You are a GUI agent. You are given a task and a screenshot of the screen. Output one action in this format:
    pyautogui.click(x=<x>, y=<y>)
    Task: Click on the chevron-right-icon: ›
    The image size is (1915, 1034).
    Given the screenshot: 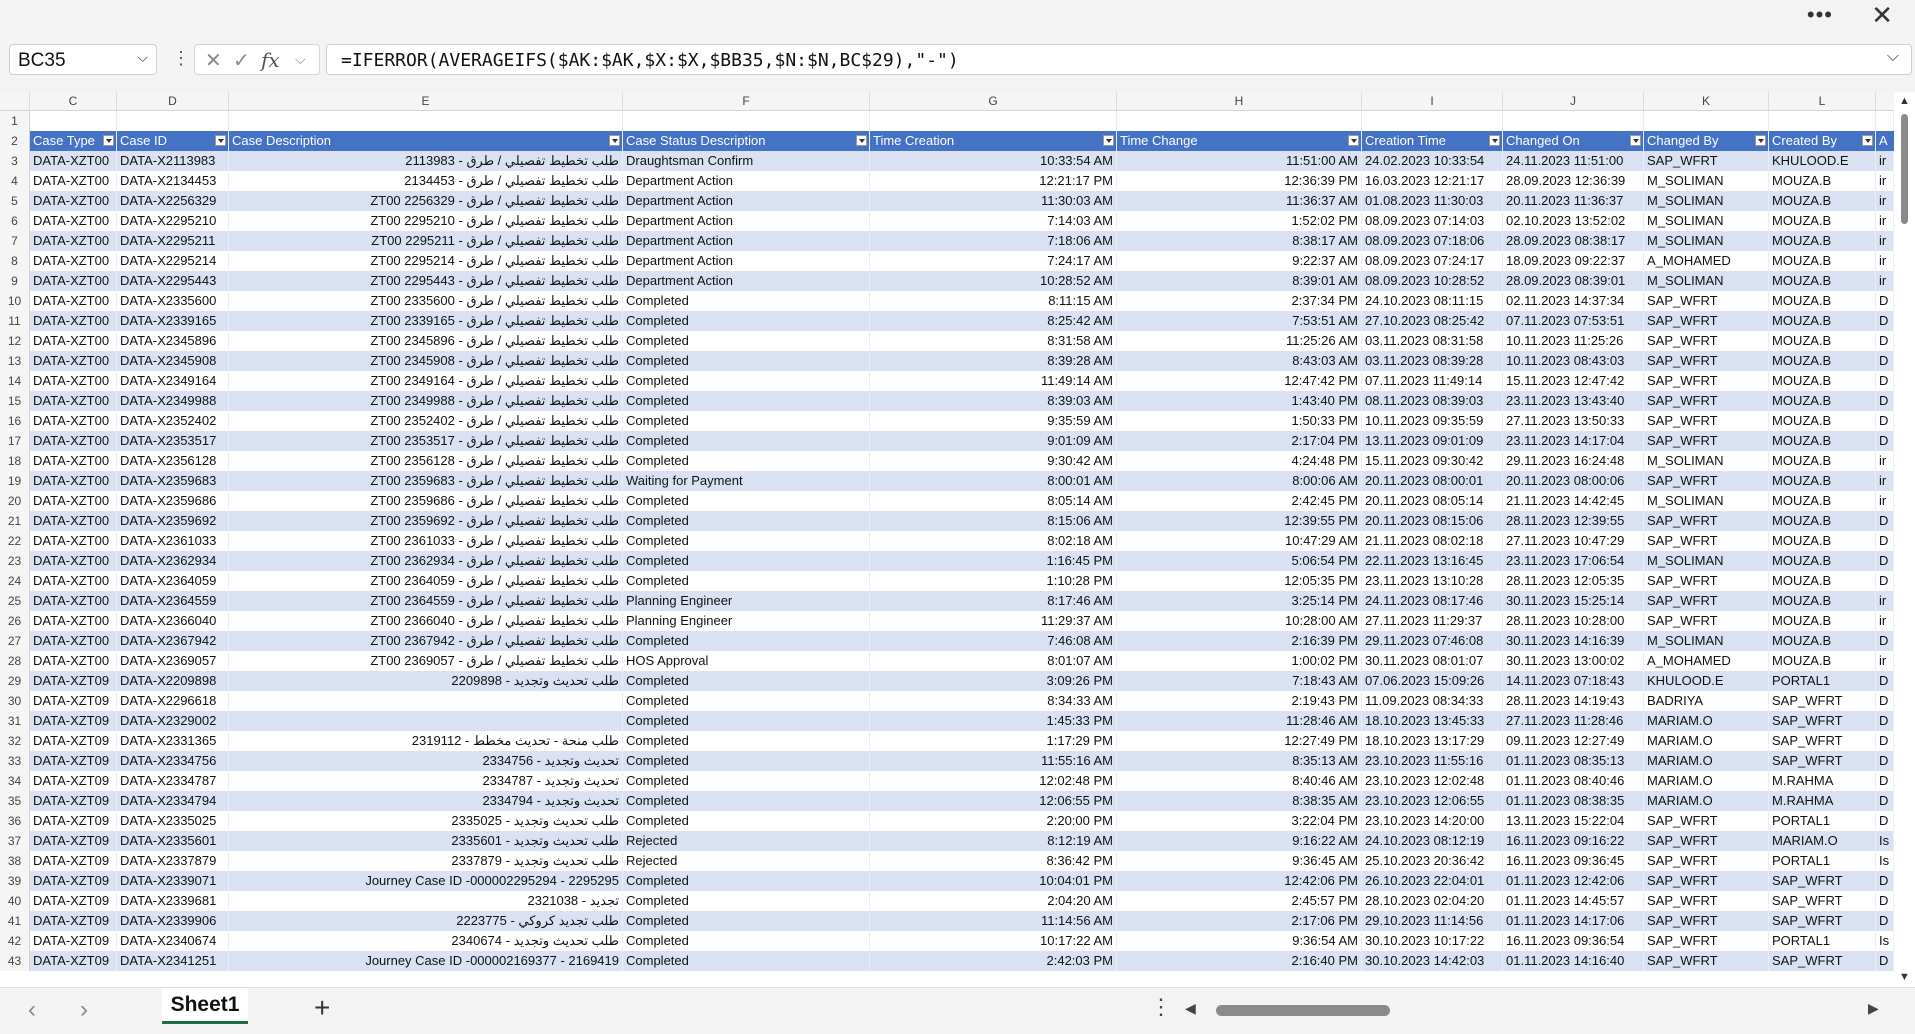 What is the action you would take?
    pyautogui.click(x=84, y=1010)
    